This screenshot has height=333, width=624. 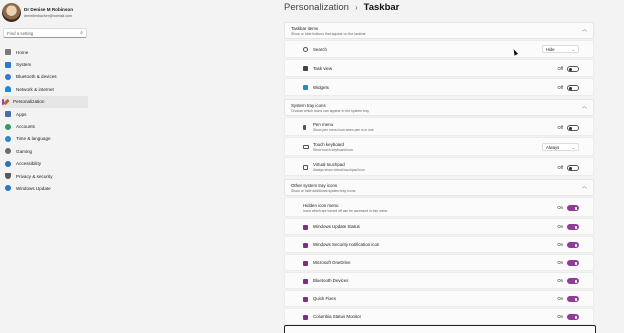 What do you see at coordinates (8, 64) in the screenshot?
I see `monitor-icon` at bounding box center [8, 64].